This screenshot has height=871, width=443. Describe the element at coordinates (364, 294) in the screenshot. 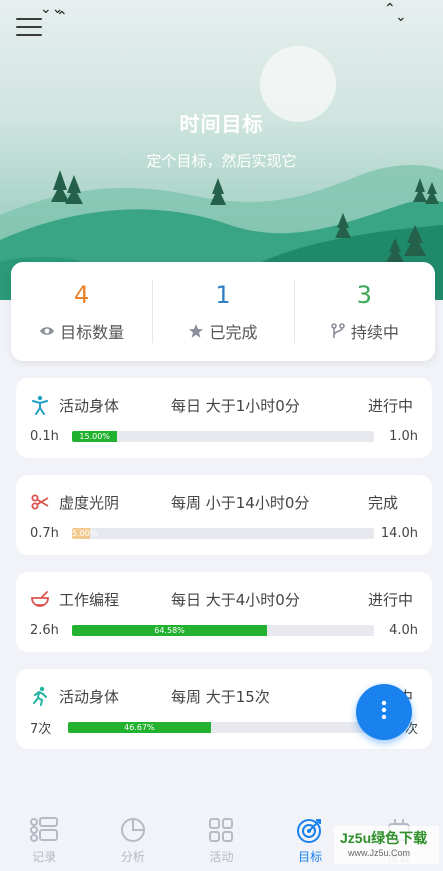

I see `stat-value: 3` at that location.